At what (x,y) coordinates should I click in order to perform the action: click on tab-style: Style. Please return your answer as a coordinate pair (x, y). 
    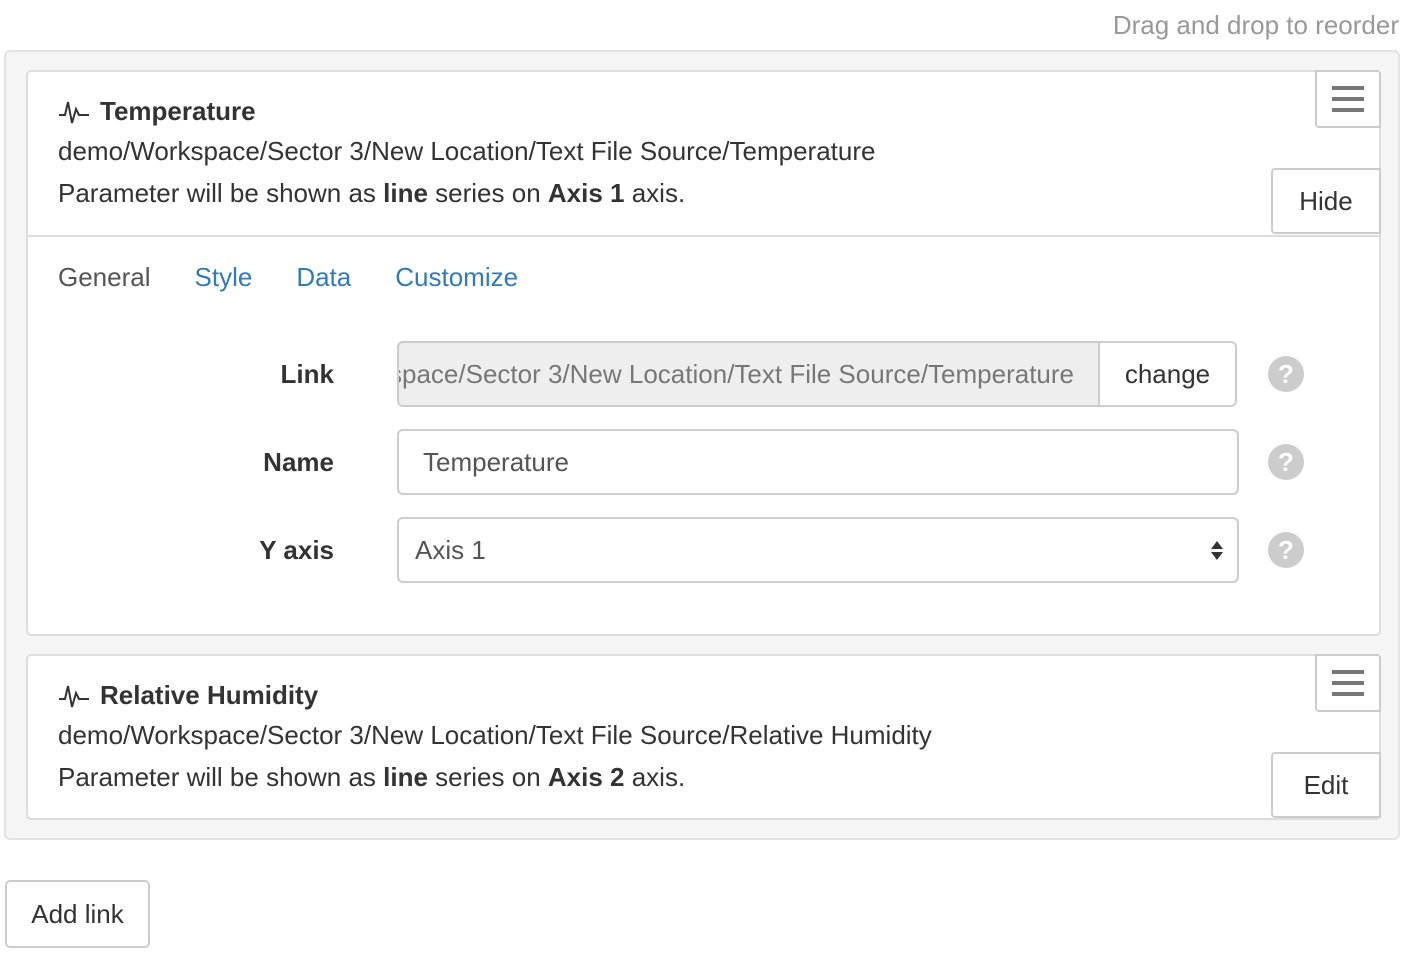
    Looking at the image, I should click on (224, 277).